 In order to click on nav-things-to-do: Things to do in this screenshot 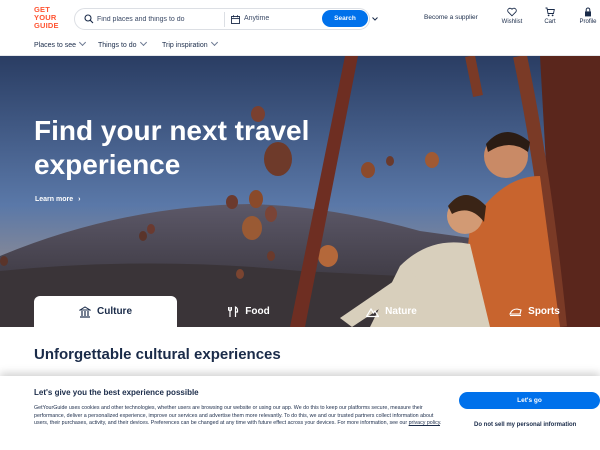, I will do `click(122, 43)`.